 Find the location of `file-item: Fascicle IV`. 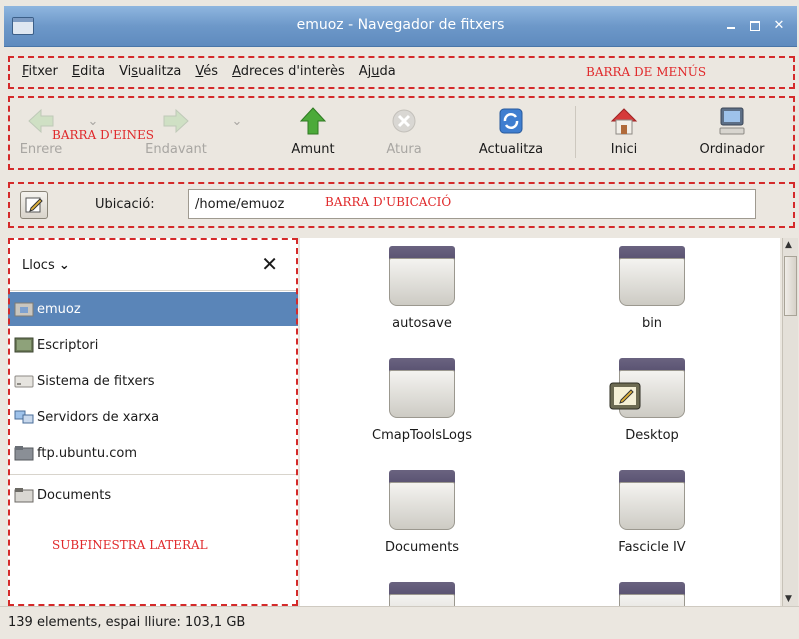

file-item: Fascicle IV is located at coordinates (652, 512).